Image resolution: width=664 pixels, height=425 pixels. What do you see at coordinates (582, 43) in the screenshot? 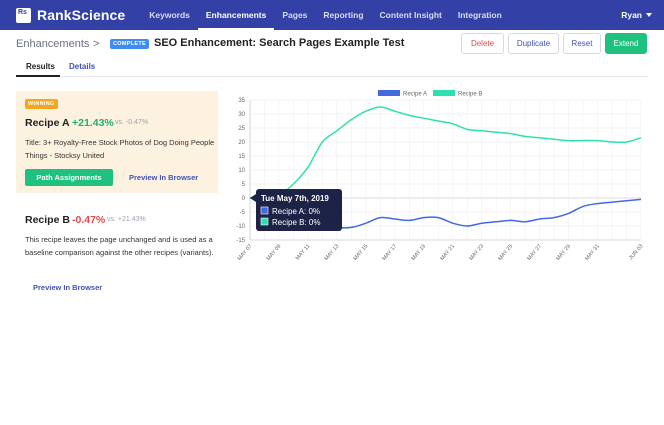
I see `reset-button: Reset` at bounding box center [582, 43].